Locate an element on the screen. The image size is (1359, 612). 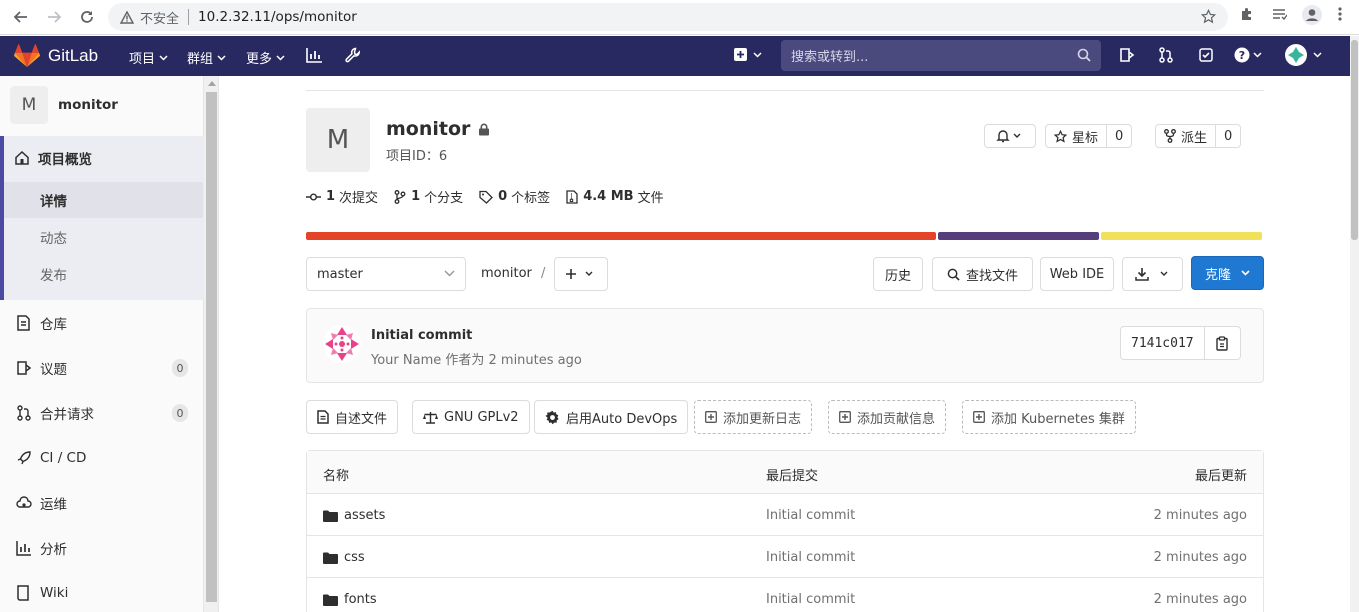
scroll-up-arrow-icon is located at coordinates (212, 83).